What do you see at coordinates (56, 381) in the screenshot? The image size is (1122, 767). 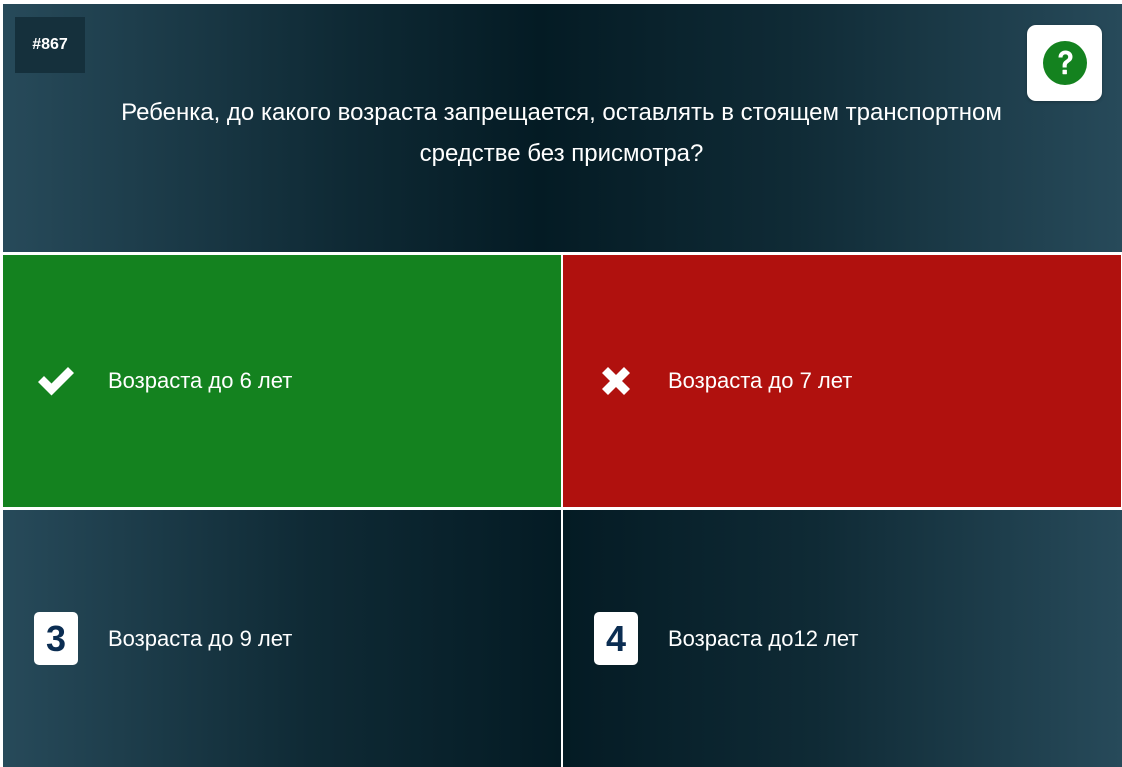 I see `check-icon` at bounding box center [56, 381].